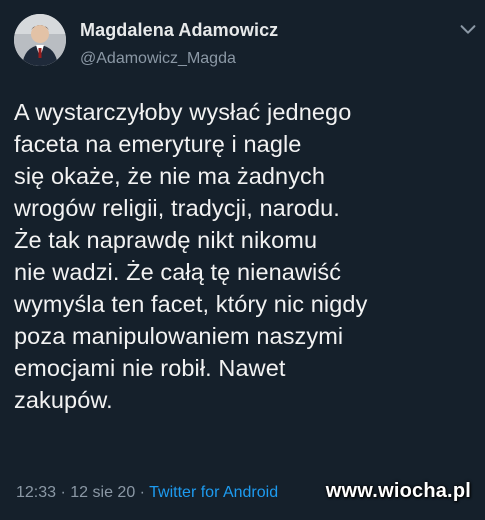  I want to click on tweet-date: 12 sie 20, so click(102, 492).